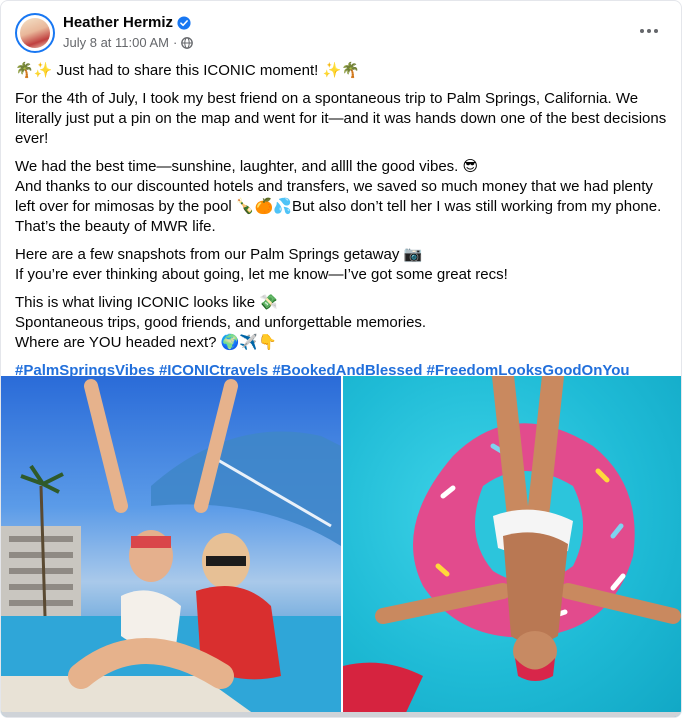  Describe the element at coordinates (341, 33) in the screenshot. I see `post-header: Heather Hermiz July 8 at 11:00 AM ·` at that location.